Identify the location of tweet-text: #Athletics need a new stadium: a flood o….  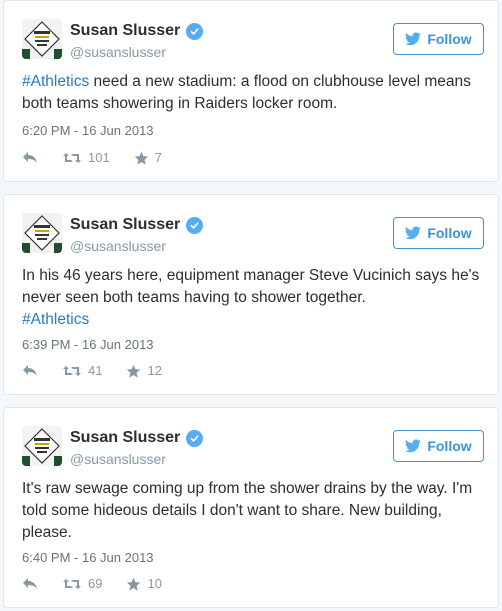
(255, 93).